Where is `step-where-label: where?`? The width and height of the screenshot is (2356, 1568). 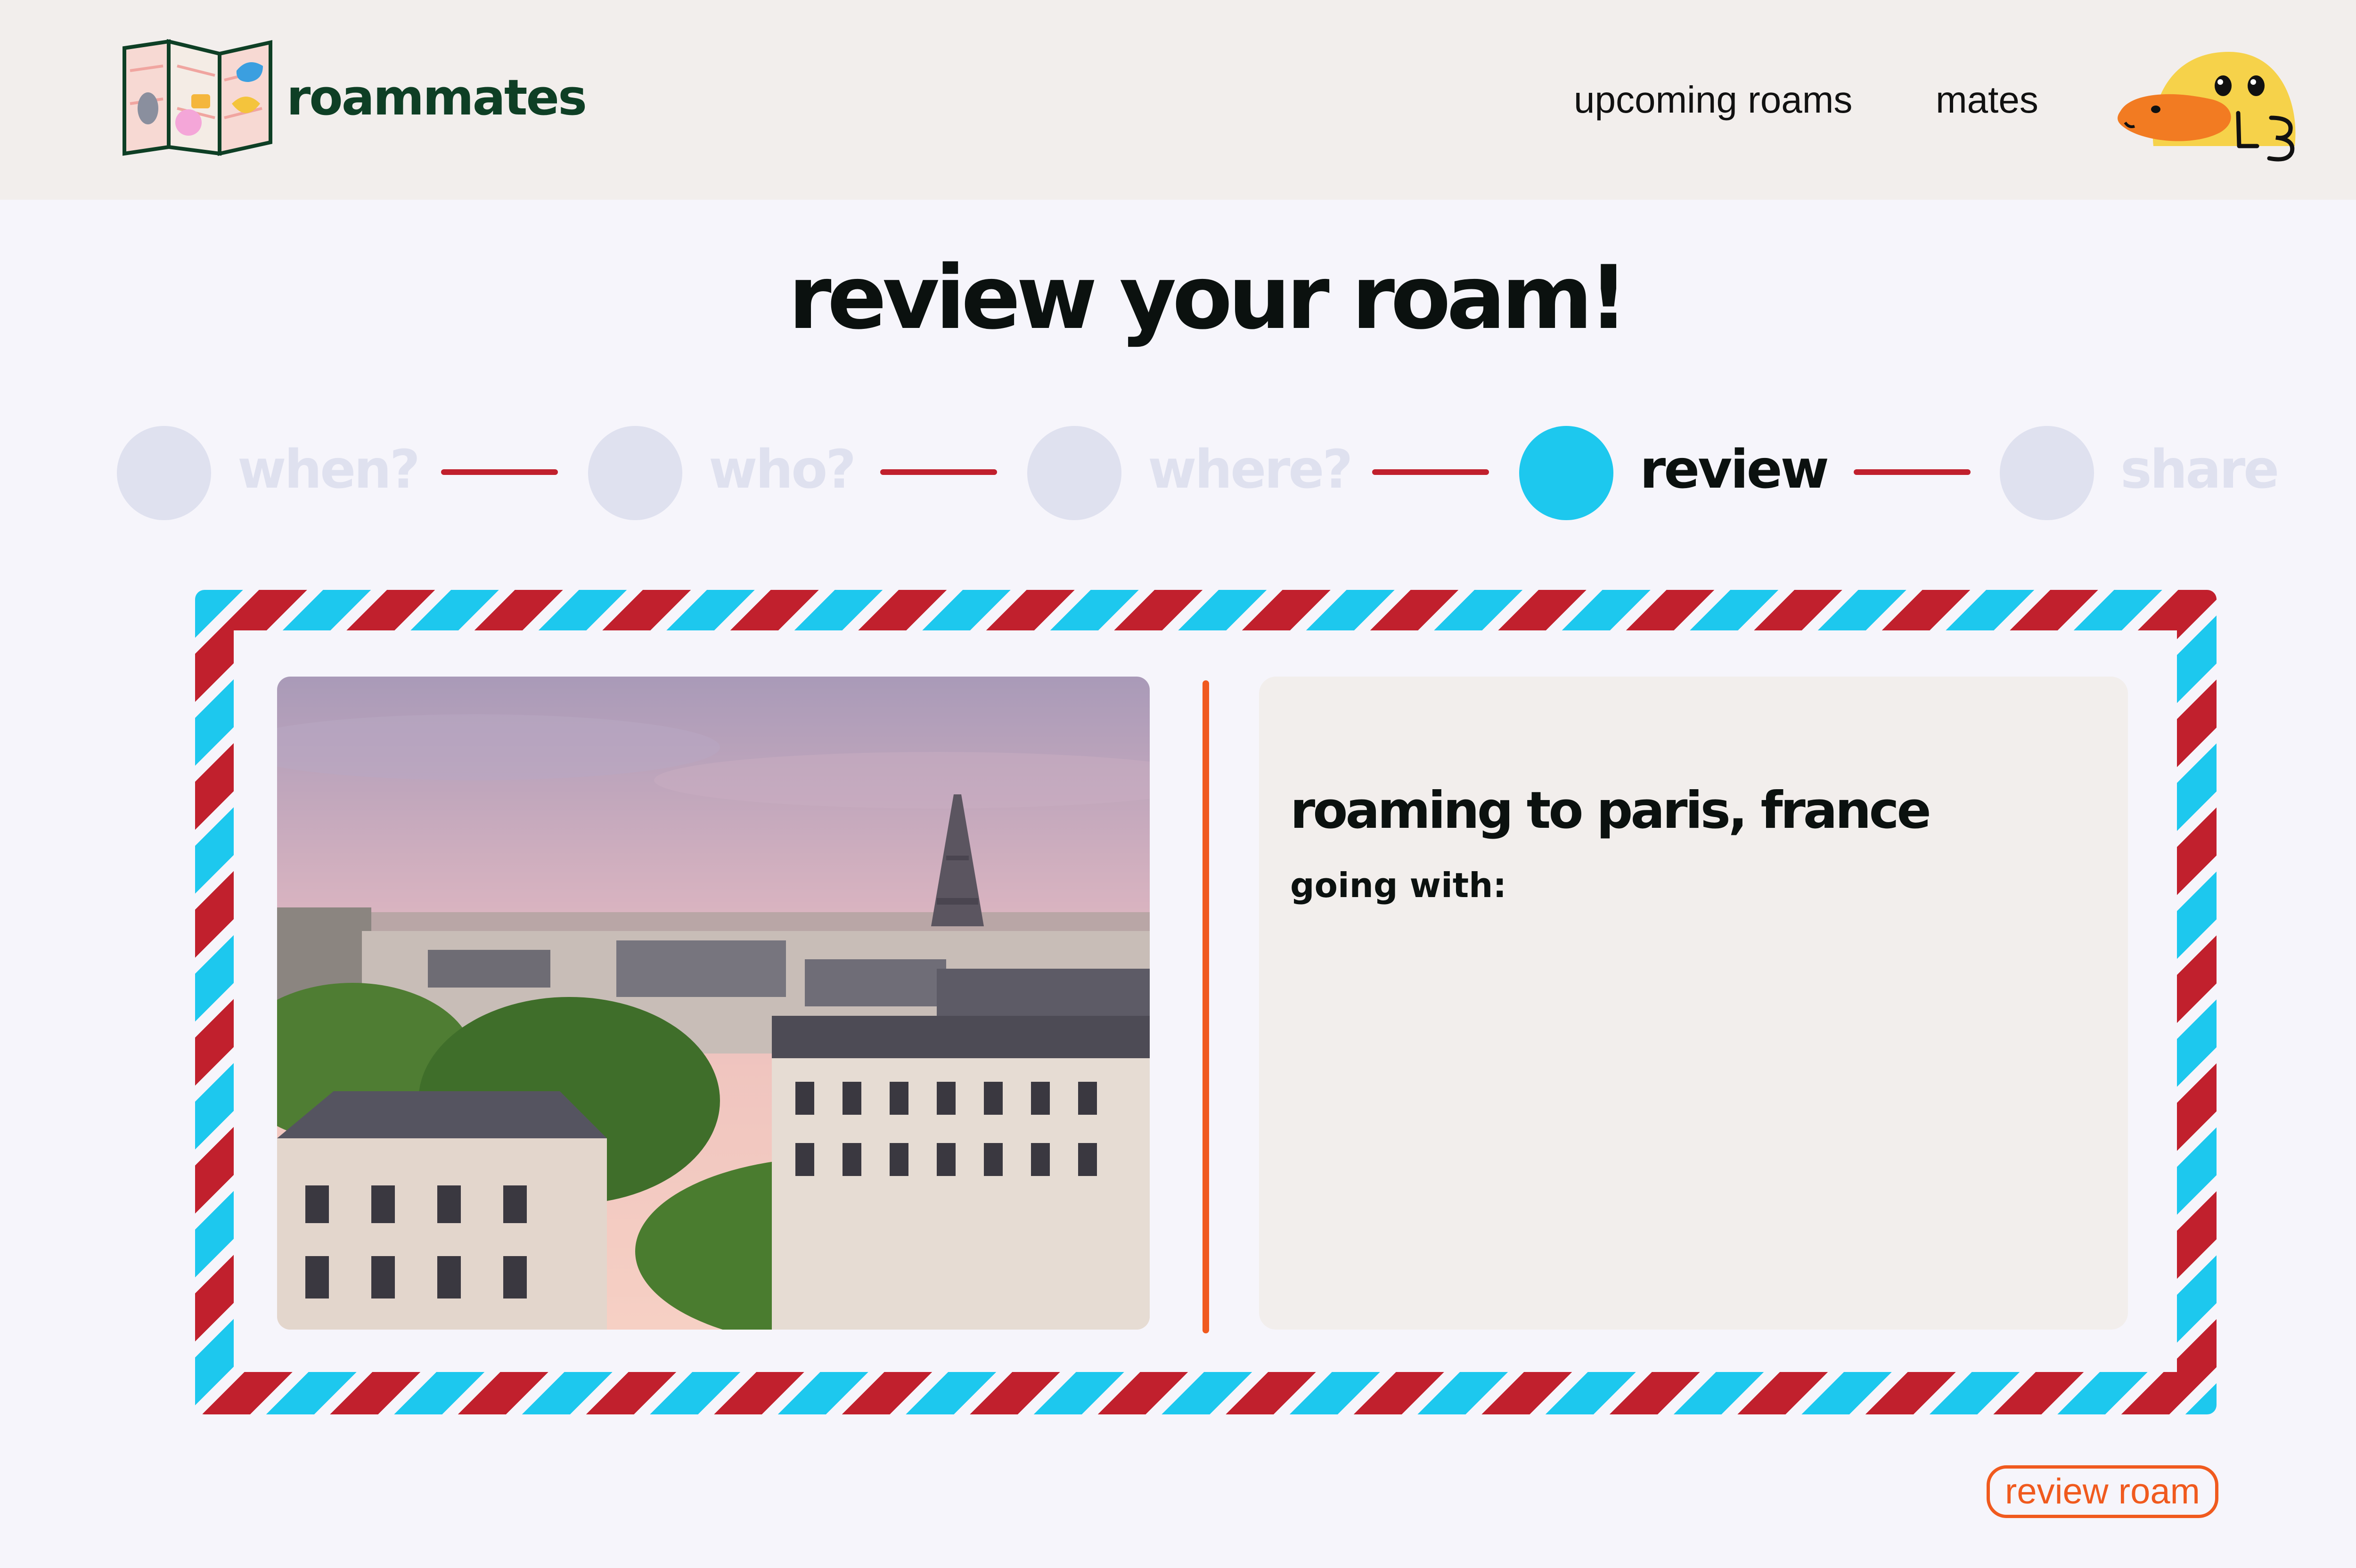
step-where-label: where? is located at coordinates (1250, 470).